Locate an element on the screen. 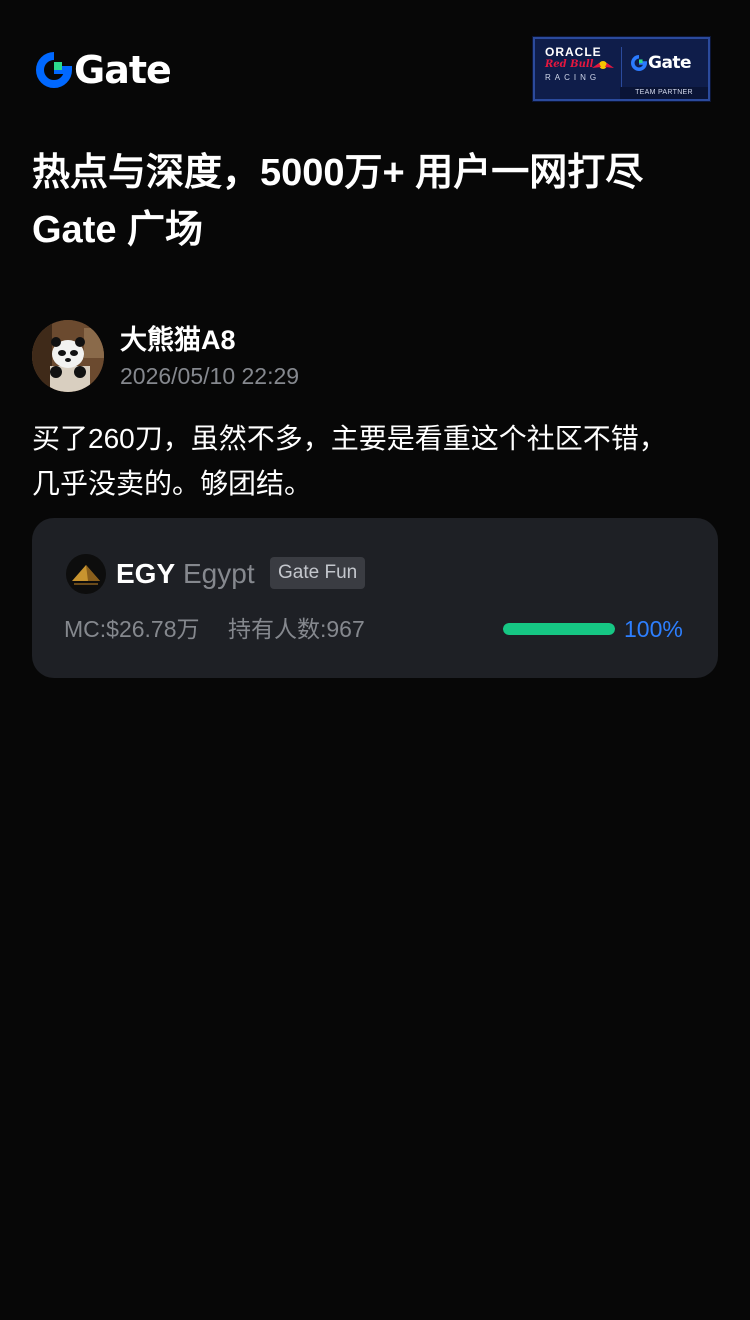  token-market-cap: MC:$26.78万 is located at coordinates (132, 629).